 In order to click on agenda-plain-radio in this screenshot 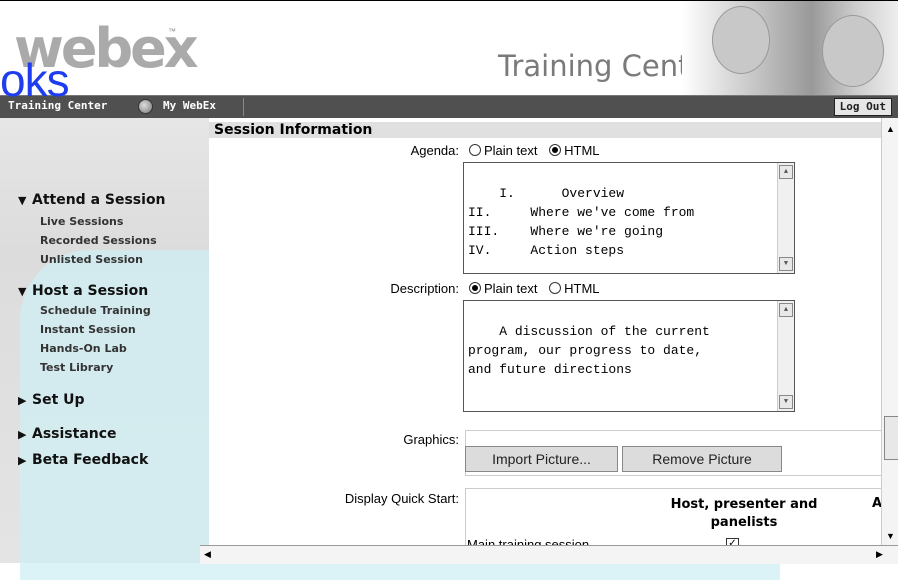, I will do `click(475, 150)`.